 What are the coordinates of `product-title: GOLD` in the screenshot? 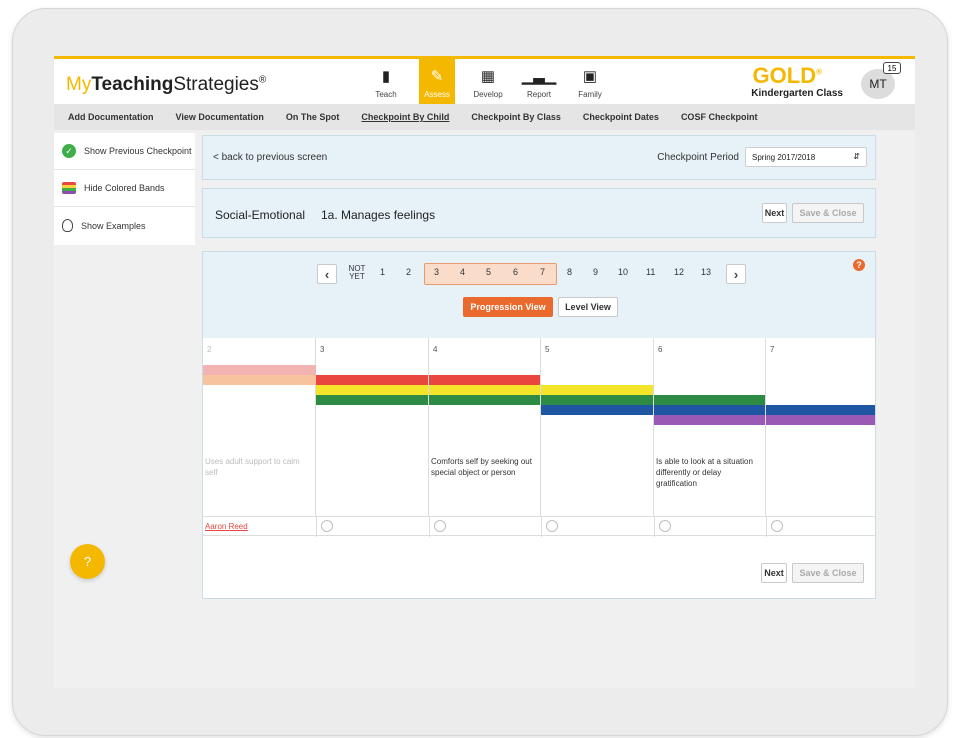 It's located at (784, 75).